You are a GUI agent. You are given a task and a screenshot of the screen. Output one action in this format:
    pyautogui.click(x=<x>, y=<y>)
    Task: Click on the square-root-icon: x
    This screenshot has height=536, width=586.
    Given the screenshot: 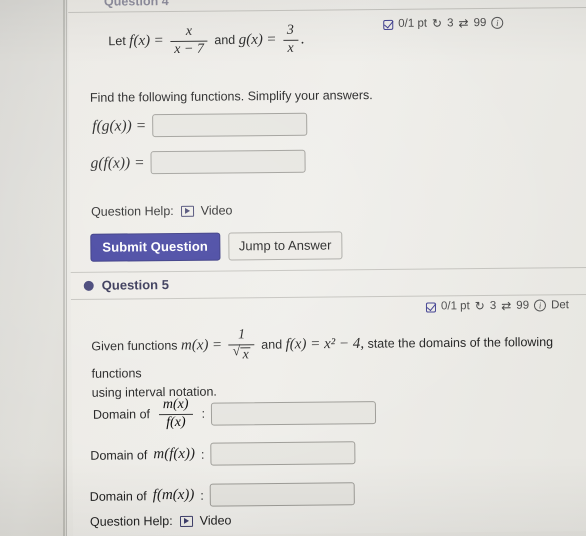 What is the action you would take?
    pyautogui.click(x=242, y=354)
    